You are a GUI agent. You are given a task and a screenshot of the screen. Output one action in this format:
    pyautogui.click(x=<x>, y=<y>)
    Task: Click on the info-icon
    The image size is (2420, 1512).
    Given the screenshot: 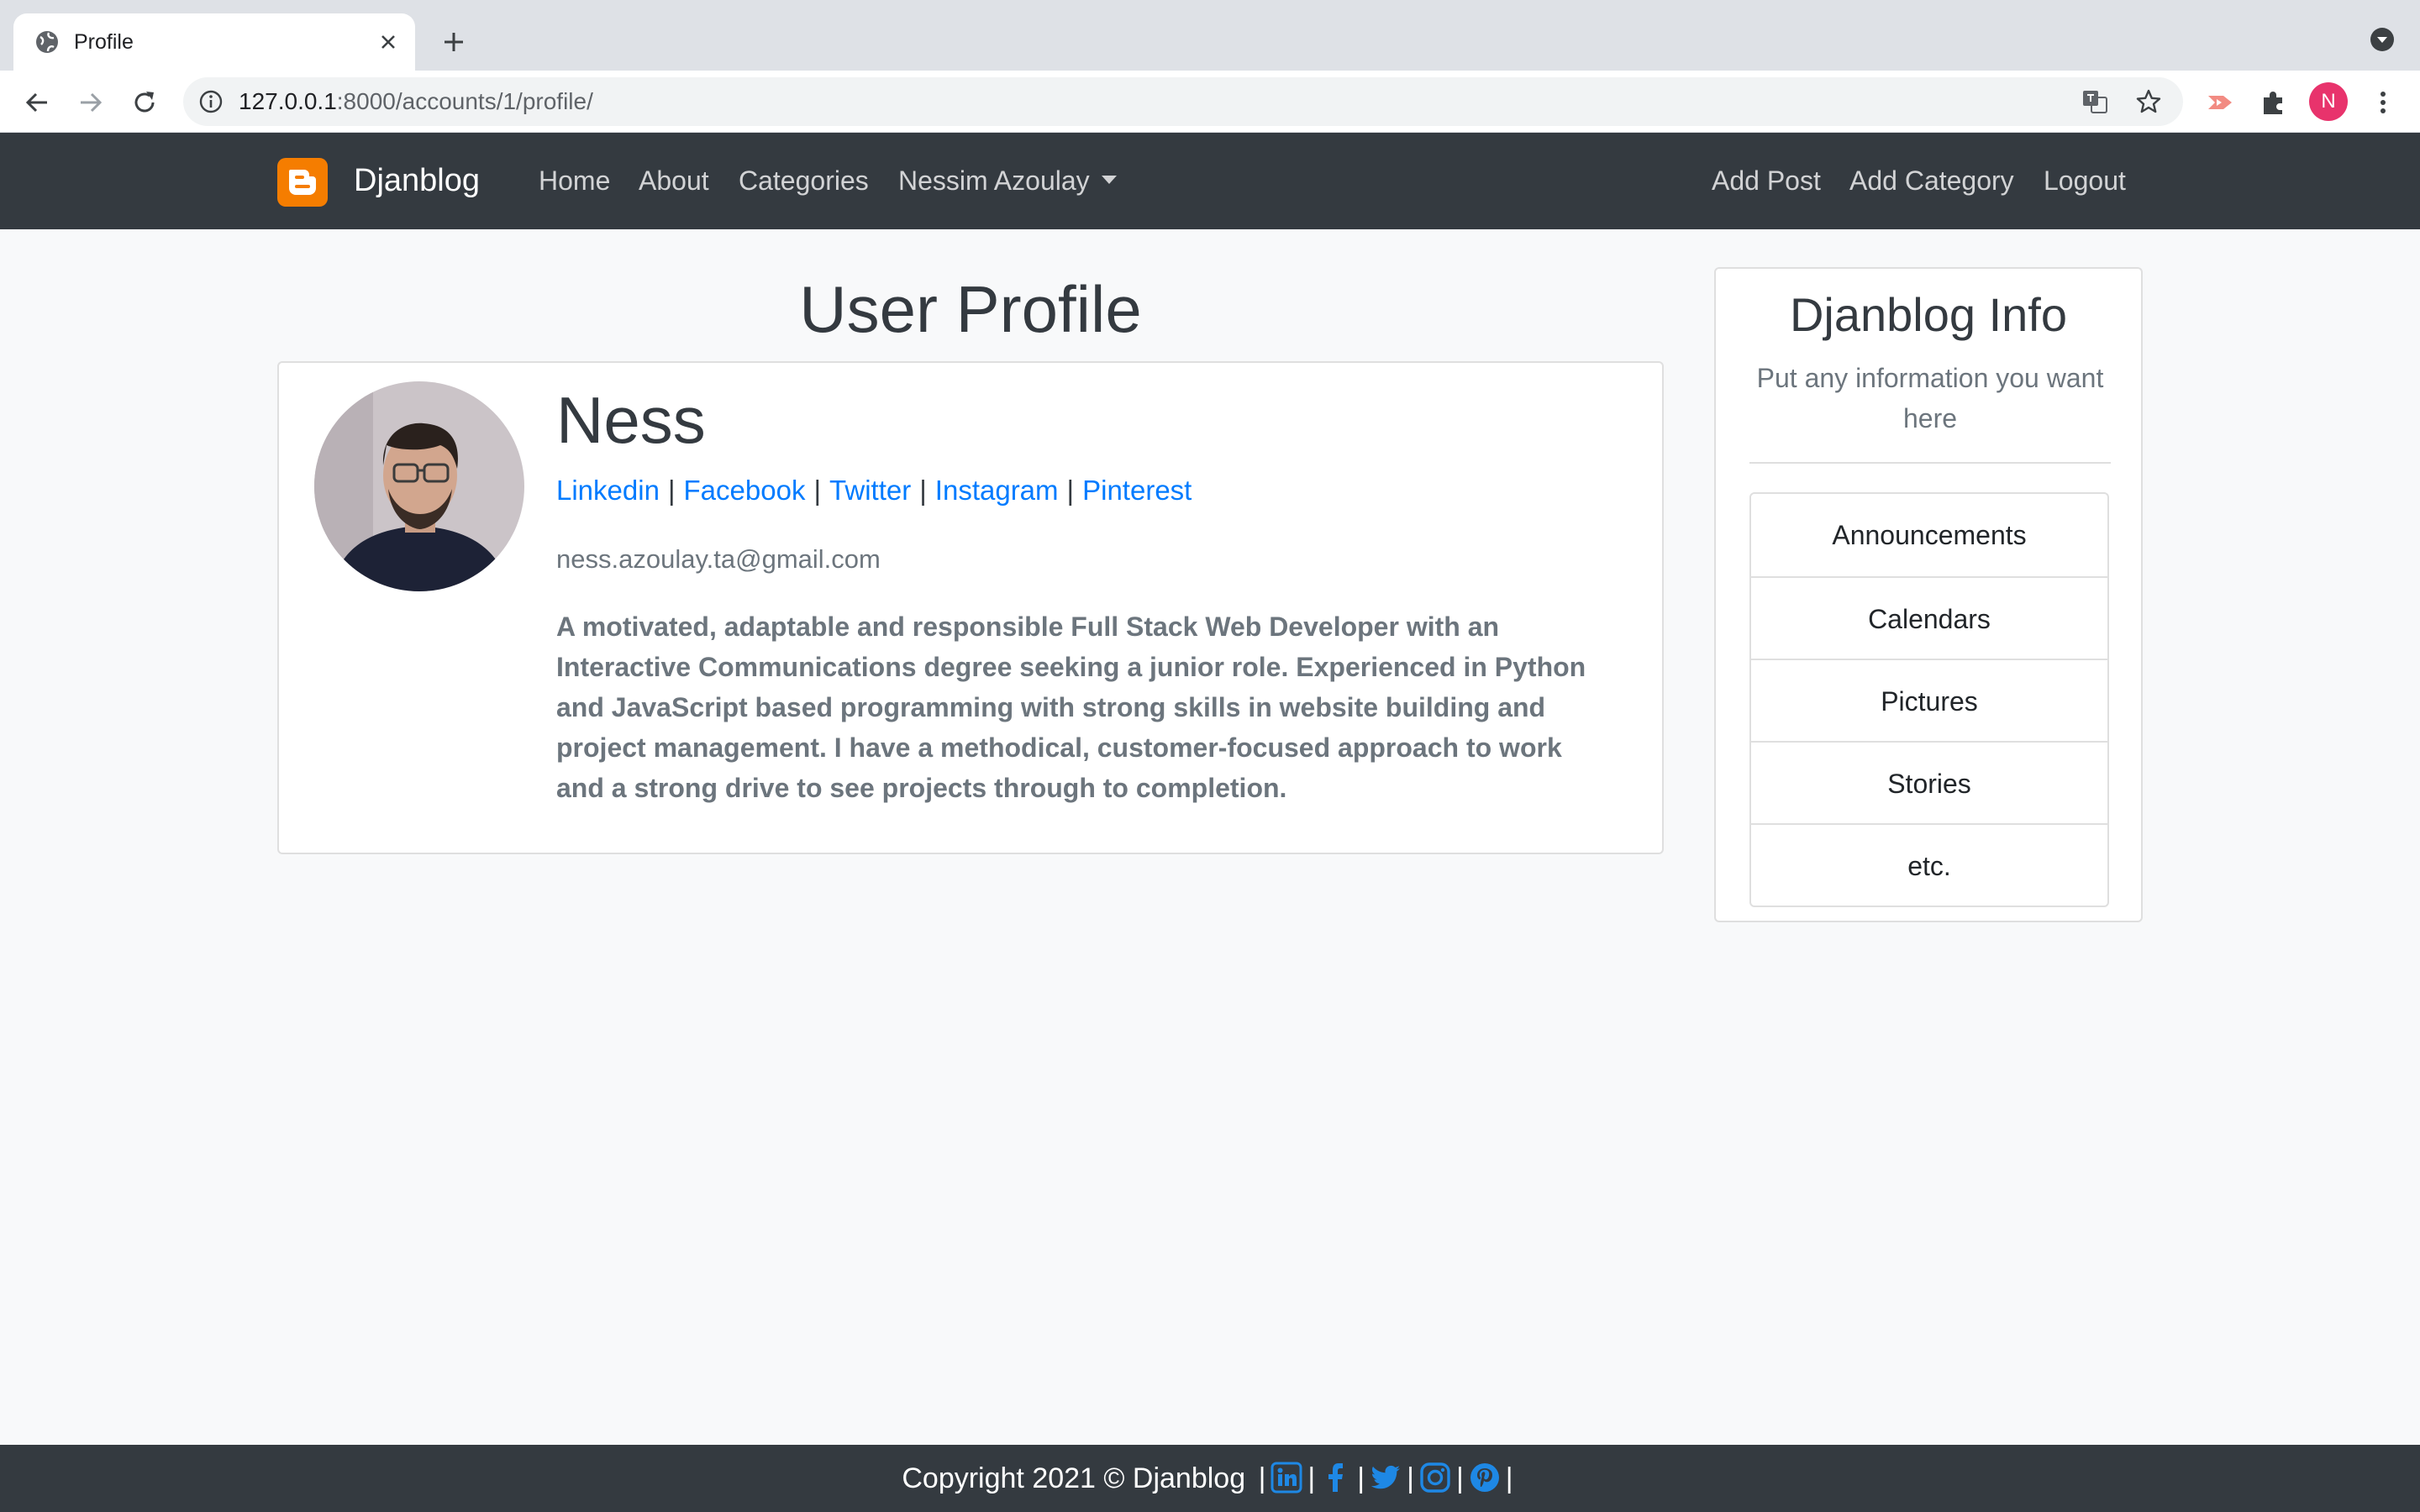 What is the action you would take?
    pyautogui.click(x=211, y=101)
    